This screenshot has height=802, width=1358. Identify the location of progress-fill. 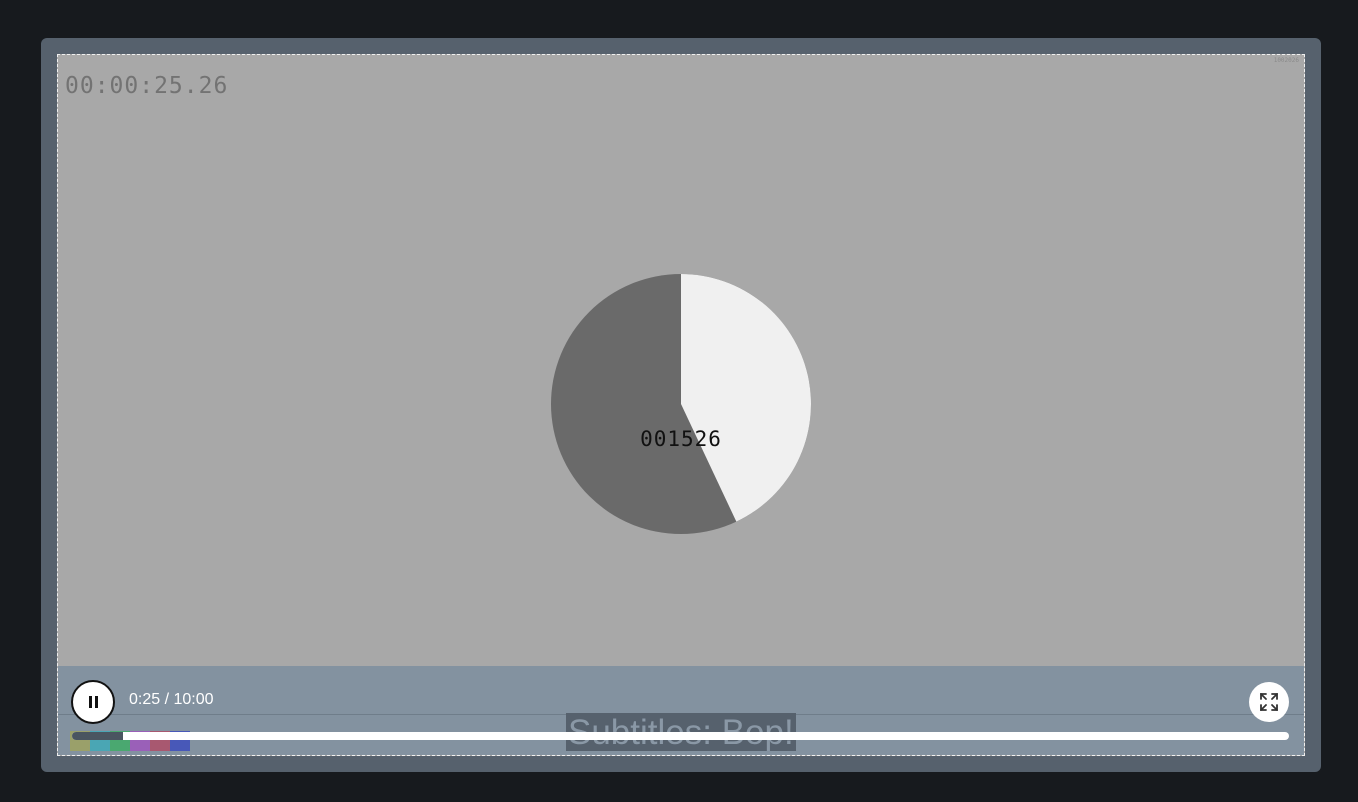
(98, 736).